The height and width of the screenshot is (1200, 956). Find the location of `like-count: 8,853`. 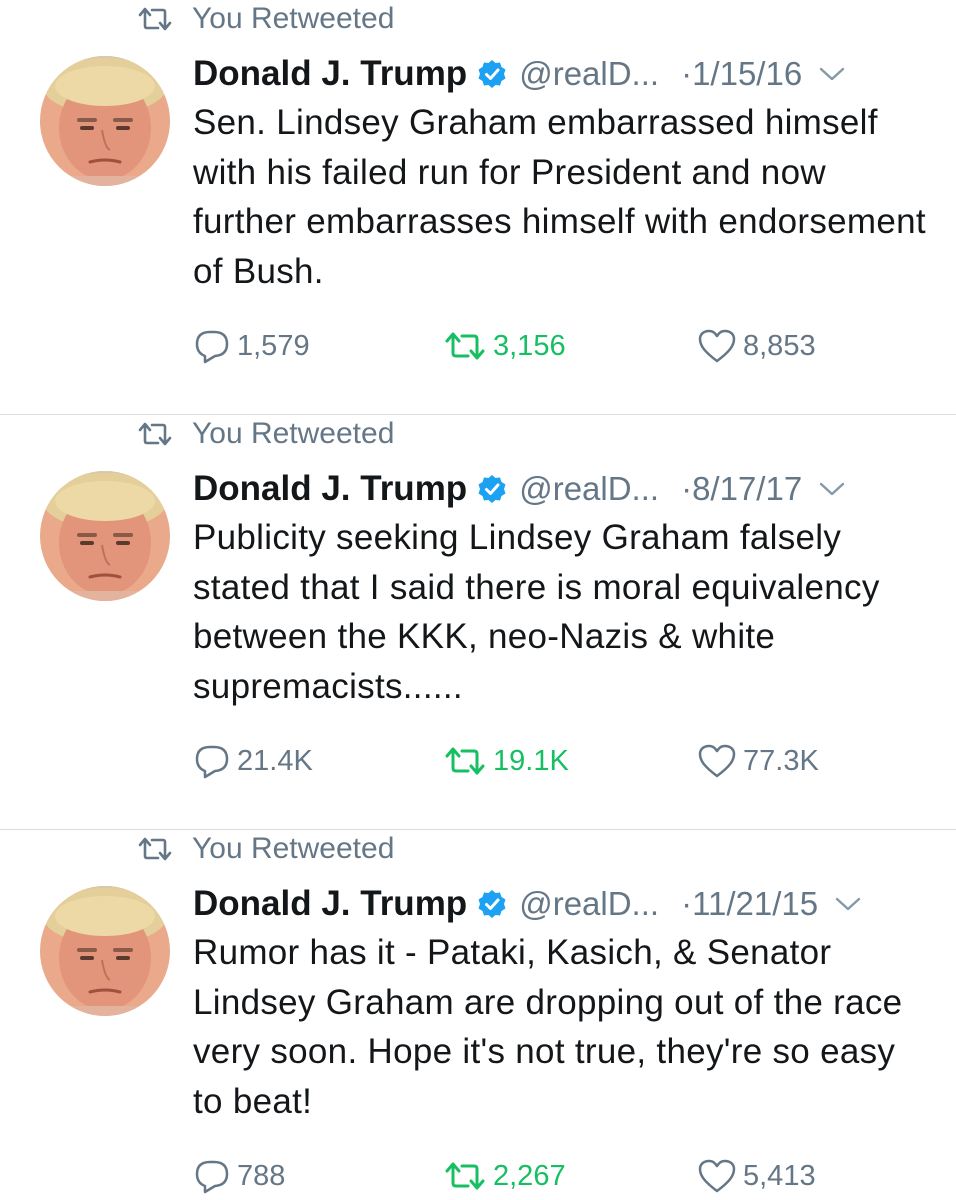

like-count: 8,853 is located at coordinates (779, 345).